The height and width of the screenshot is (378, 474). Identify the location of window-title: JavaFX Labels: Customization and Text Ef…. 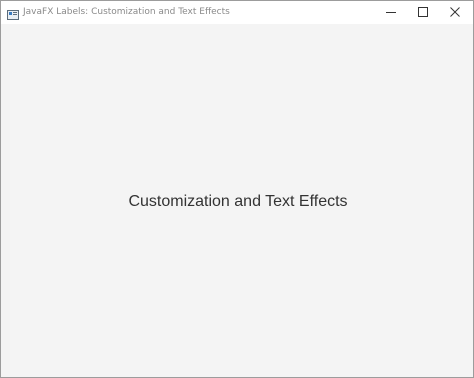
(126, 12).